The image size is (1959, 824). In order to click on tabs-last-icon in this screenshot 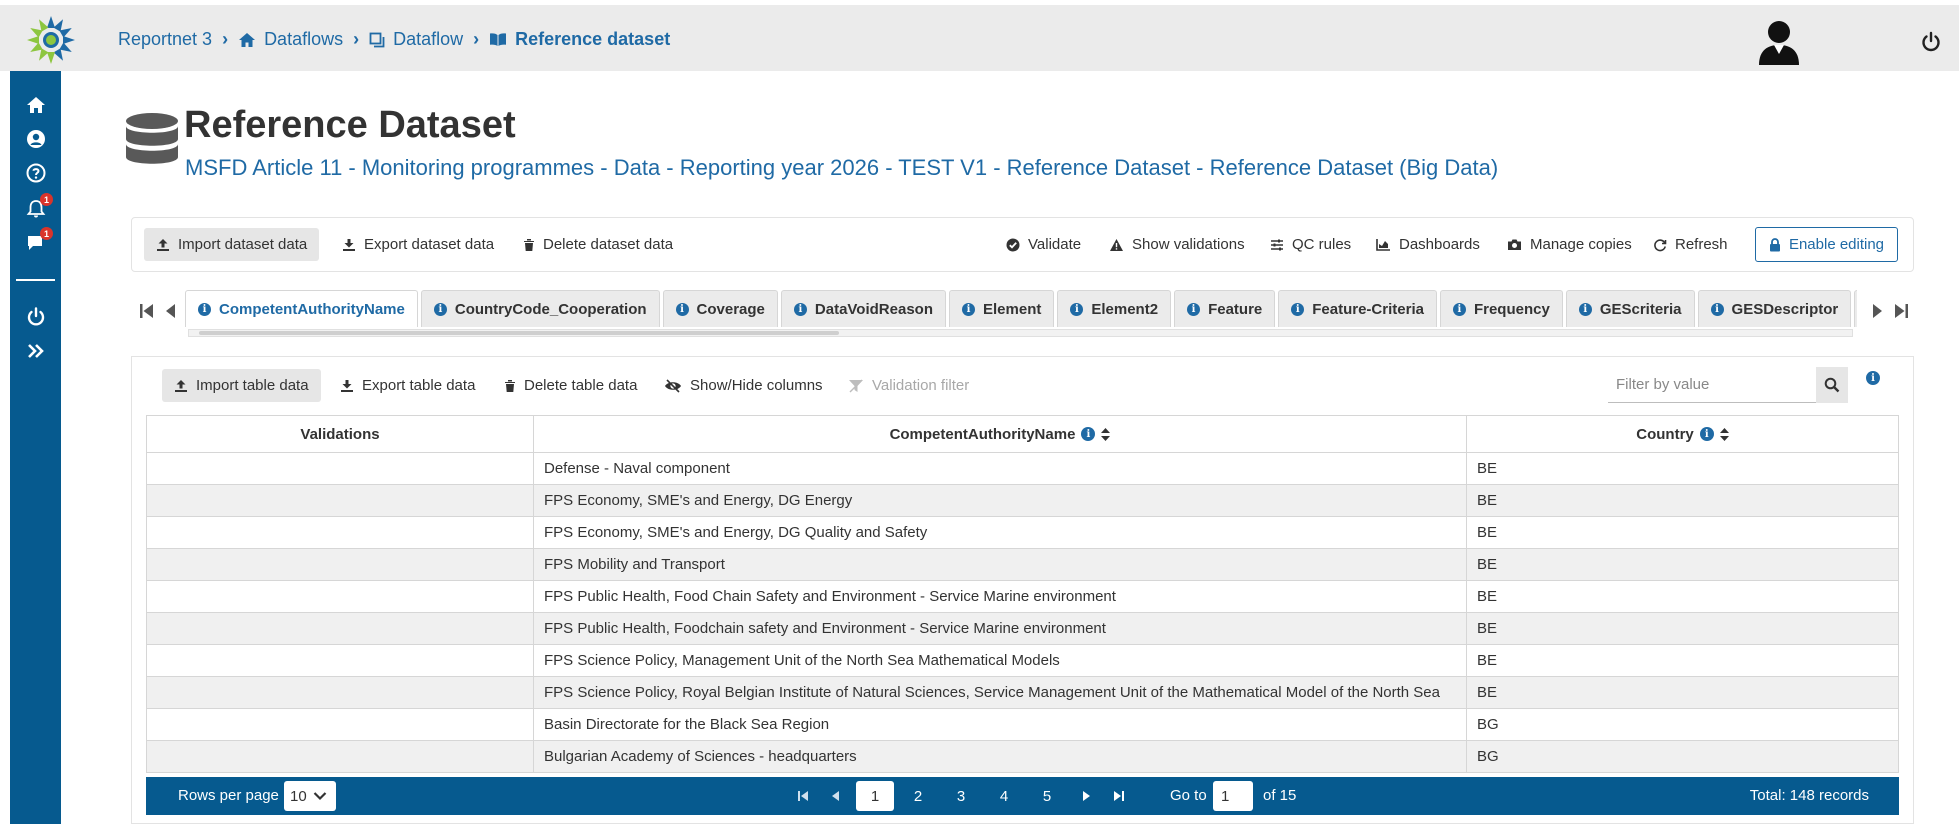, I will do `click(1901, 311)`.